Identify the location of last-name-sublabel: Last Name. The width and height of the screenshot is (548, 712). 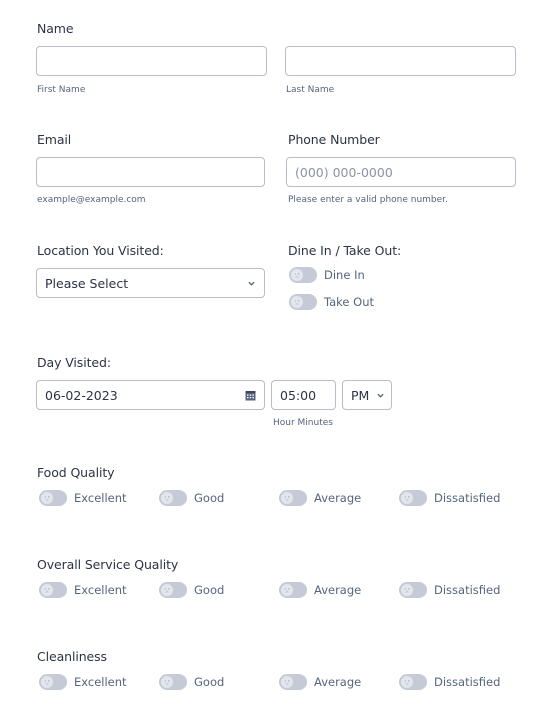
(310, 90).